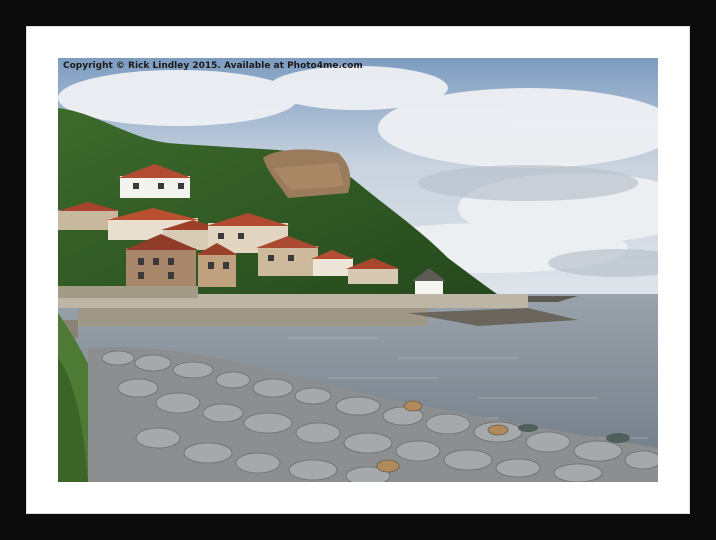  I want to click on sea-wall, so click(253, 317).